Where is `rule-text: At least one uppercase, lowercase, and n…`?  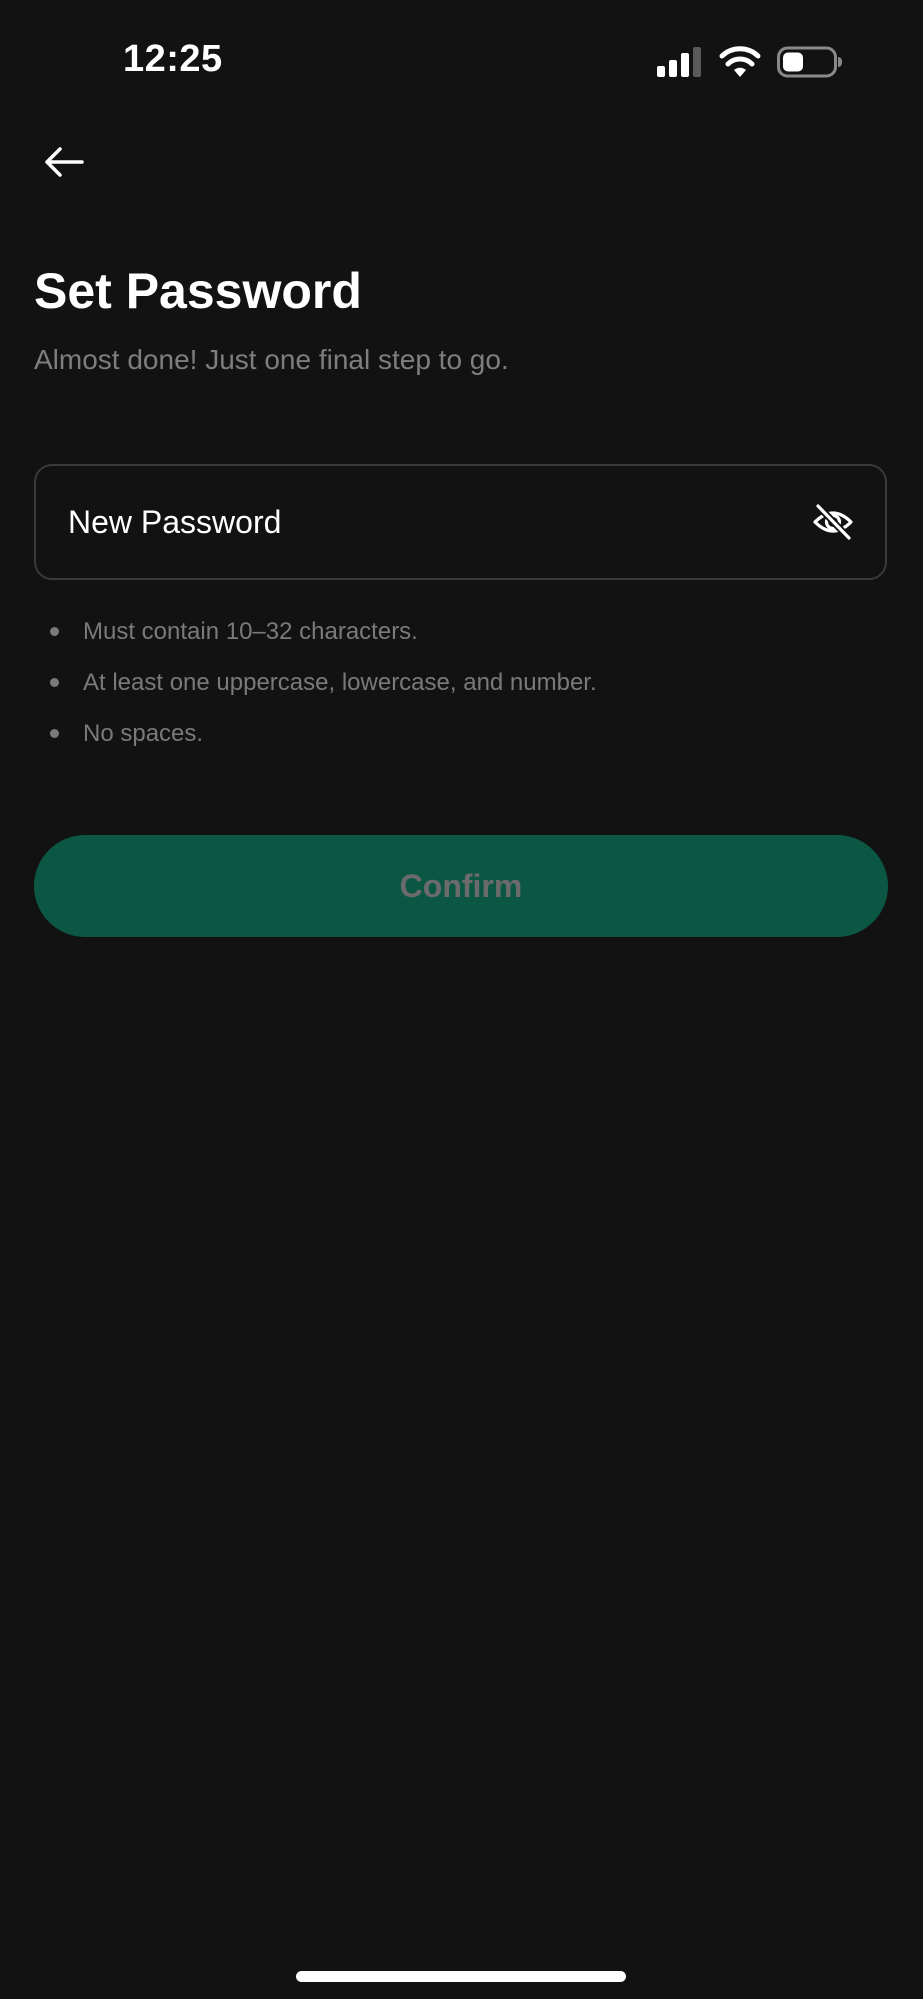 rule-text: At least one uppercase, lowercase, and n… is located at coordinates (340, 682).